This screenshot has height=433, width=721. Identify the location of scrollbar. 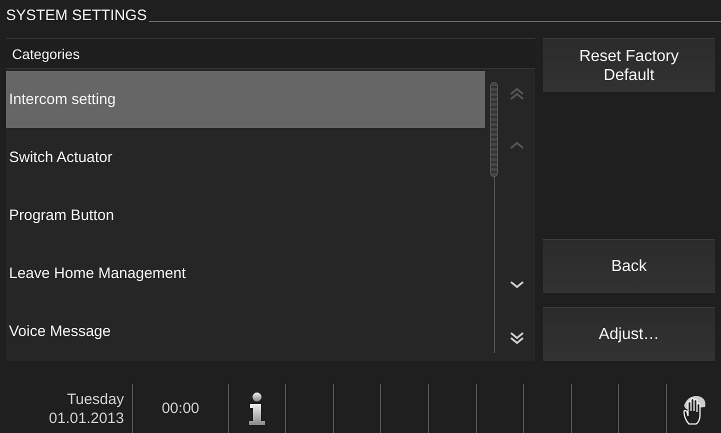
(494, 217).